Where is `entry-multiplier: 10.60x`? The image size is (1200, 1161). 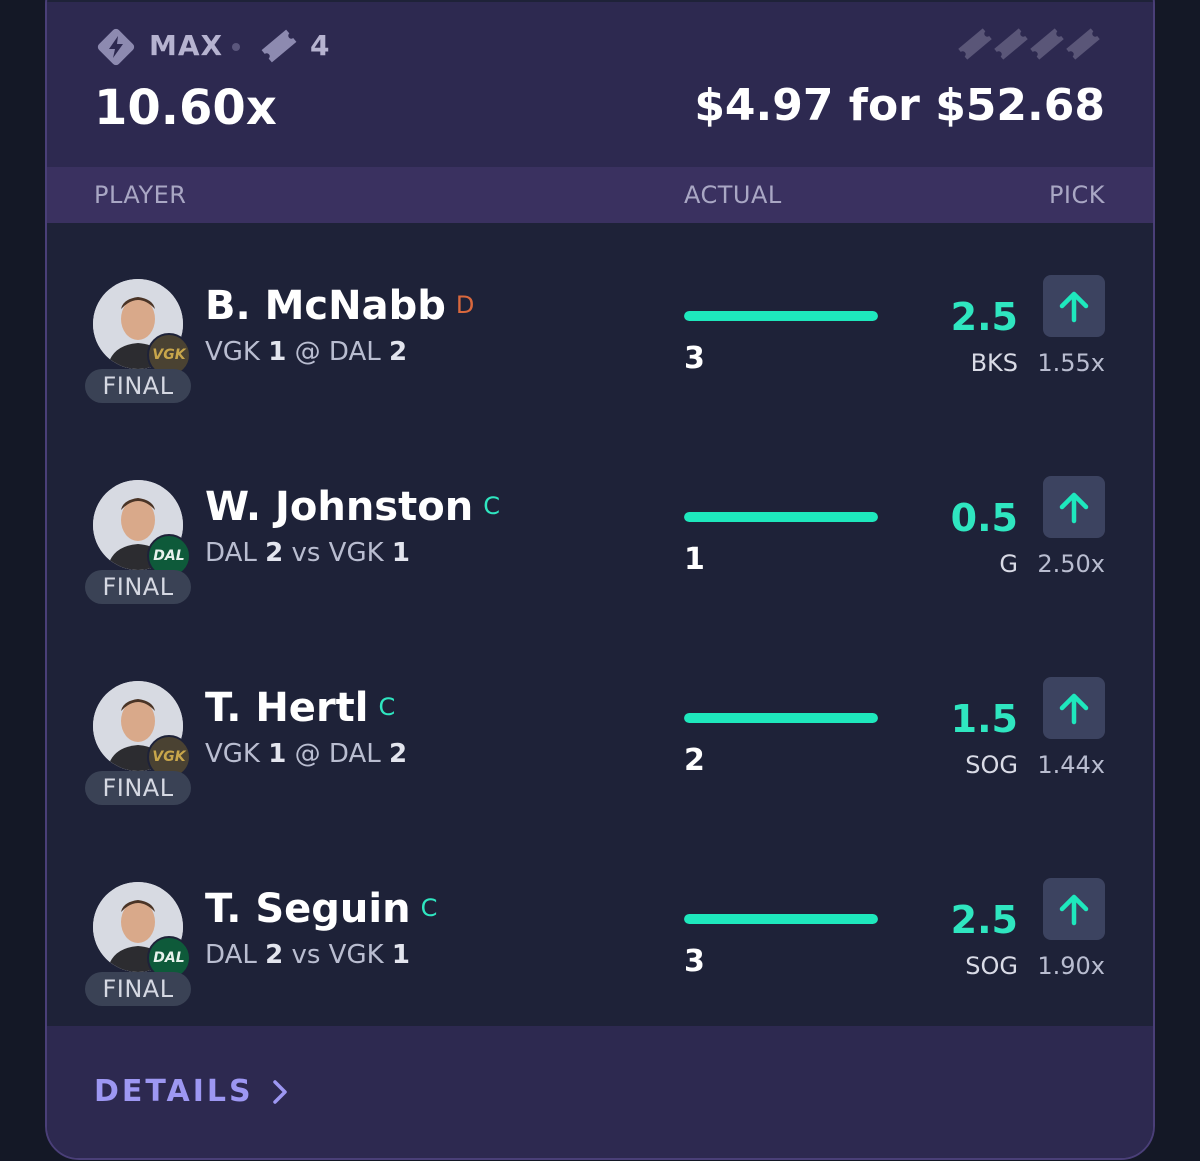 entry-multiplier: 10.60x is located at coordinates (185, 108).